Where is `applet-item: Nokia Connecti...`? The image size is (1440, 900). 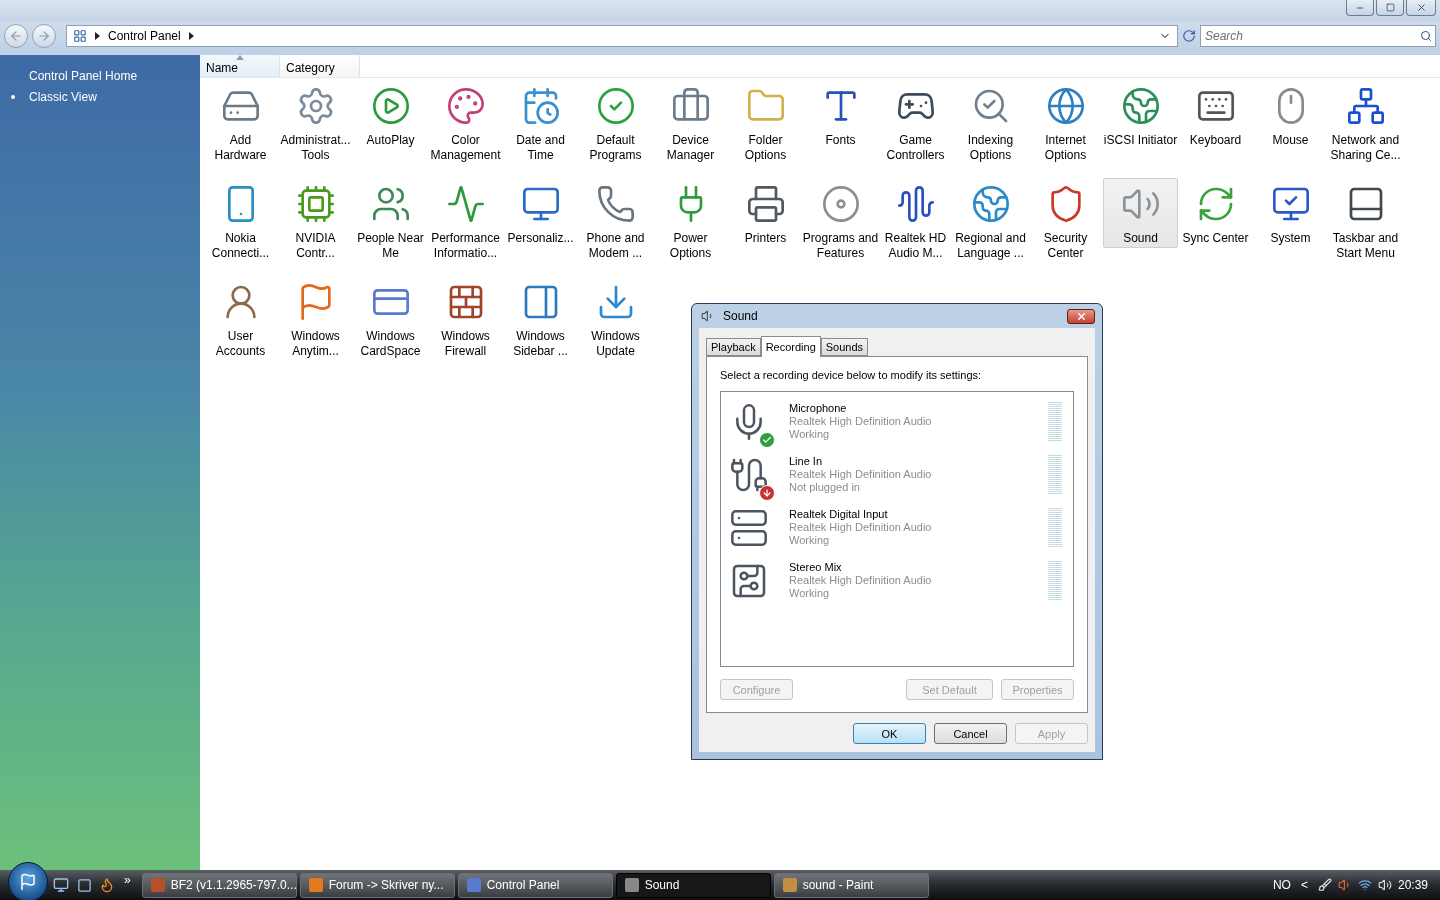
applet-item: Nokia Connecti... is located at coordinates (240, 220).